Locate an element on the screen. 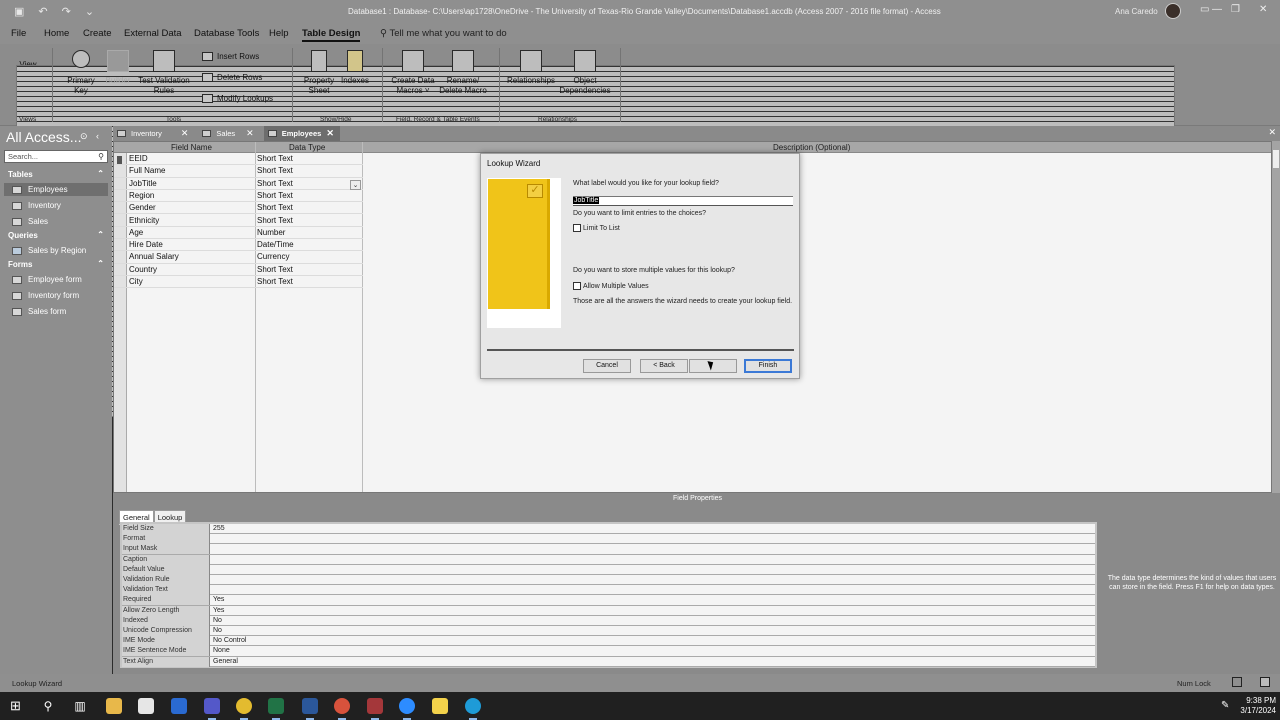 The width and height of the screenshot is (1280, 720). nav-item-sales-by-region: Sales by Region is located at coordinates (56, 250).